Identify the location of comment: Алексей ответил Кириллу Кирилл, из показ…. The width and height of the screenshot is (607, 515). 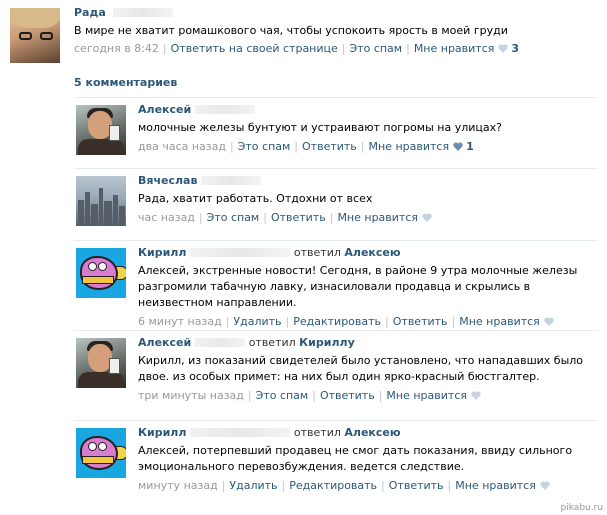
(336, 374).